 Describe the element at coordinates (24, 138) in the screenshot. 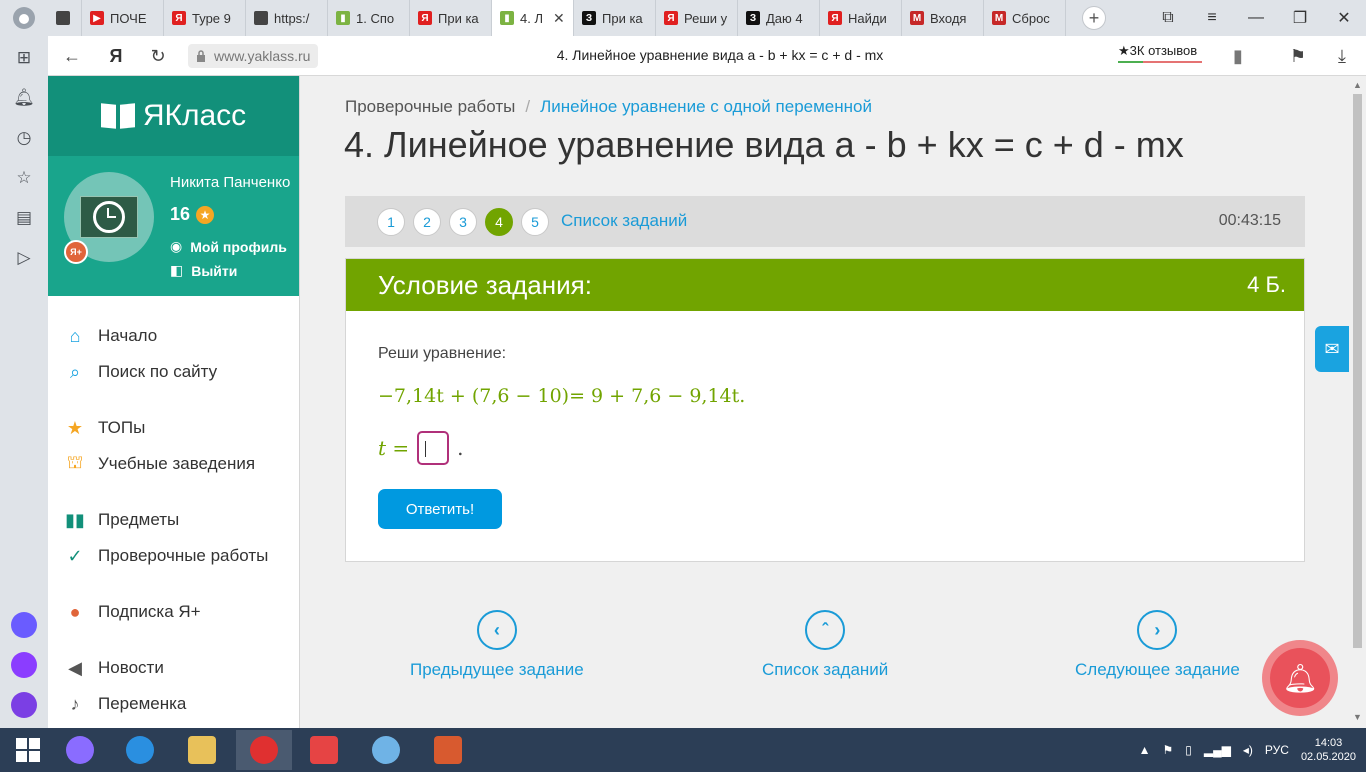

I see `history-icon: ◷` at that location.